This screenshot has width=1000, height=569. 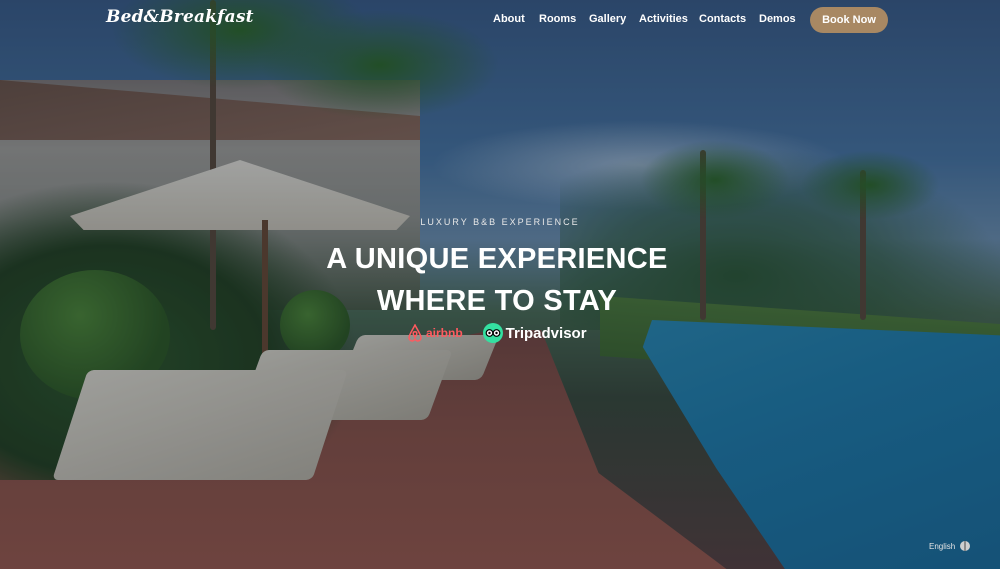 I want to click on language-switcher: English, so click(x=950, y=546).